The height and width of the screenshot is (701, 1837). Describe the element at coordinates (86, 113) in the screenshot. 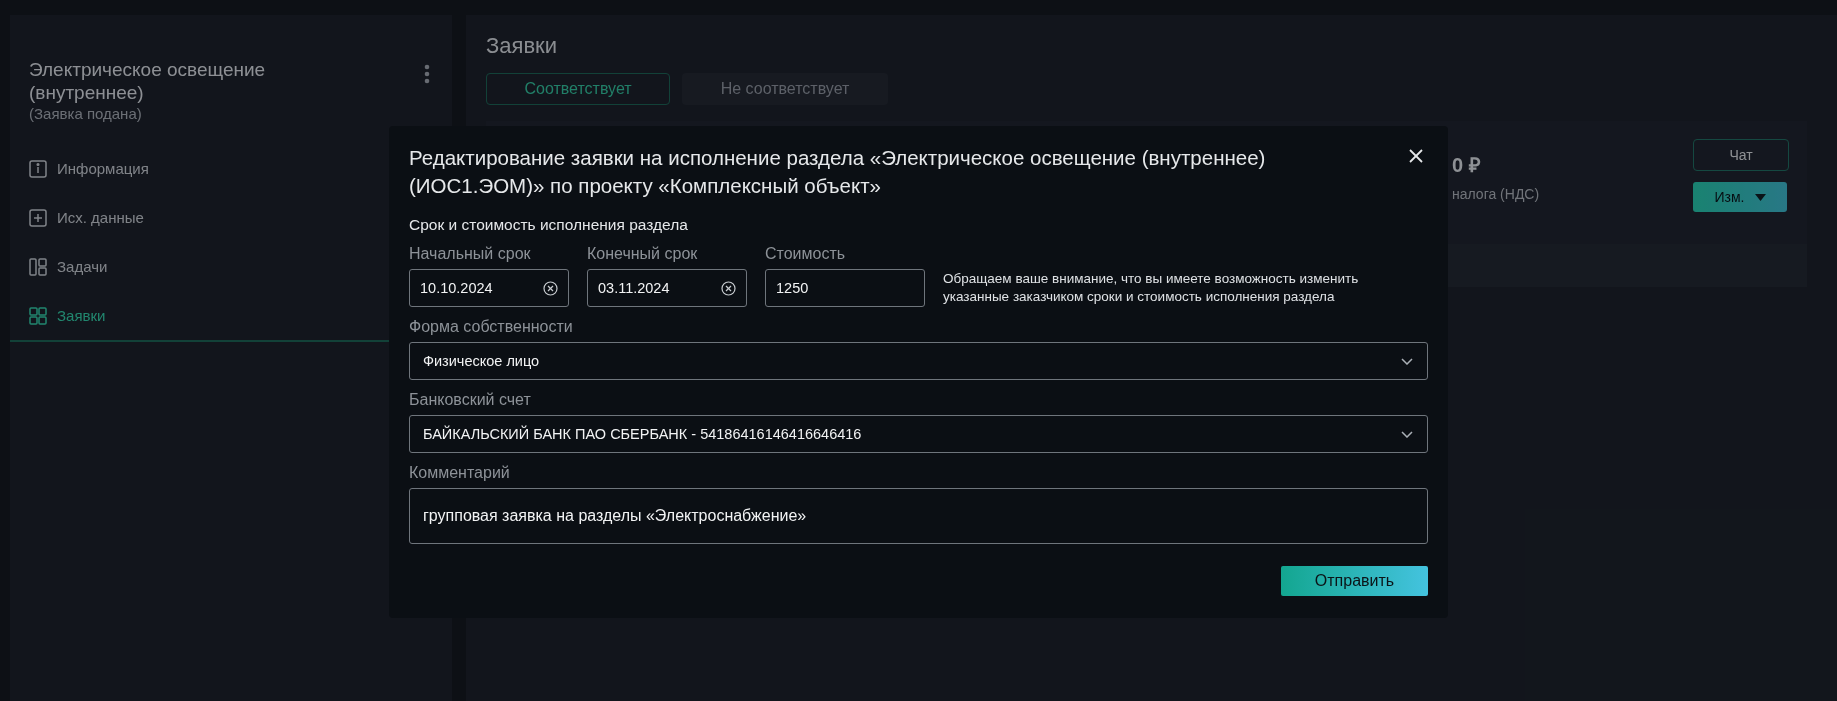

I see `status-text: (Заявка подана)` at that location.